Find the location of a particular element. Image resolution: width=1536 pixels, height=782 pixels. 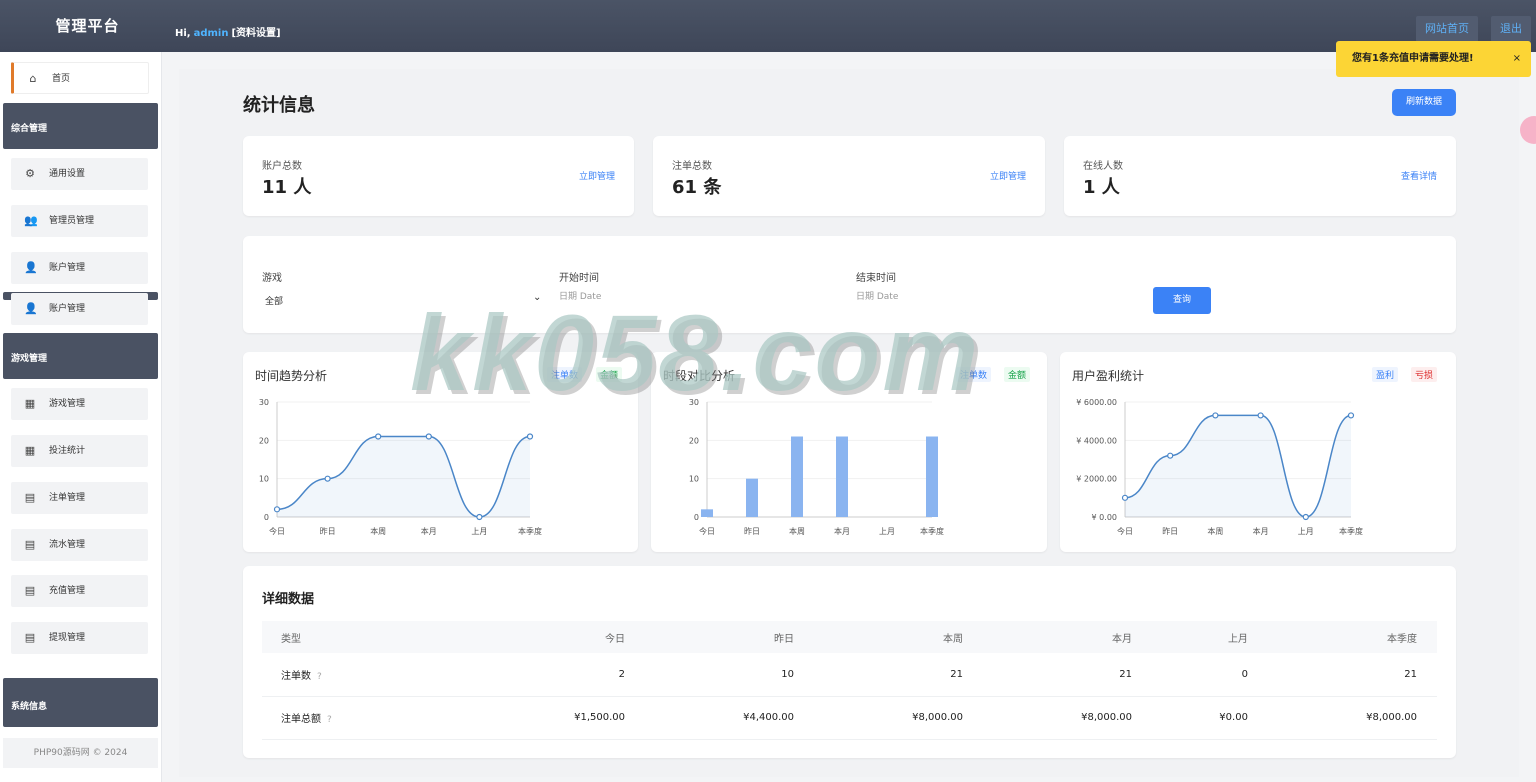

stat-label: 在线人数 is located at coordinates (1103, 166).